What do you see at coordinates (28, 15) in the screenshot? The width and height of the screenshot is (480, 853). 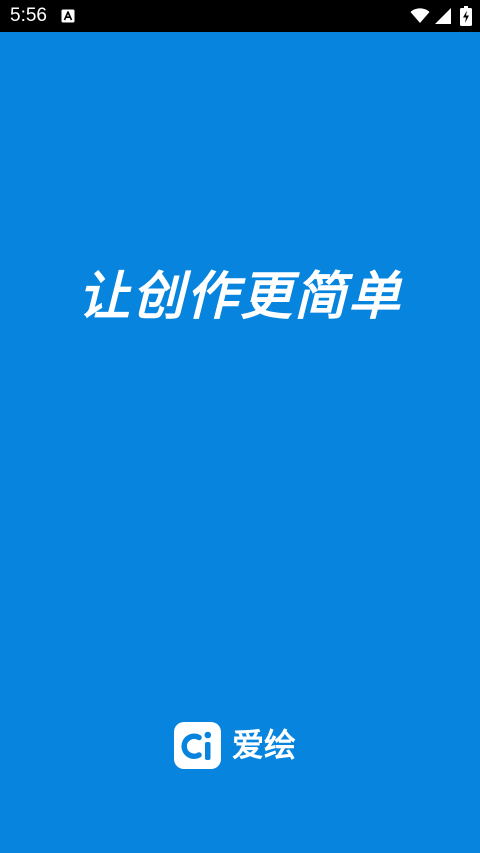 I see `status-time: 5:56` at bounding box center [28, 15].